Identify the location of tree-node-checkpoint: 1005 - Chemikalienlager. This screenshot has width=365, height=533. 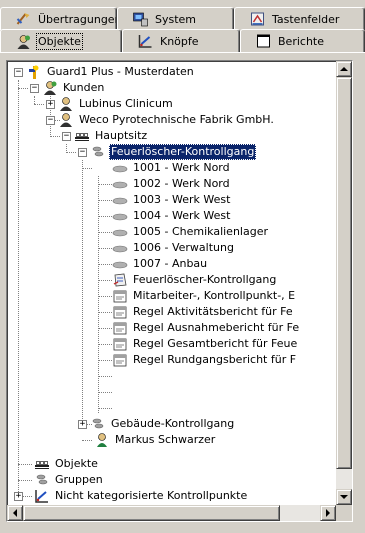
(191, 232).